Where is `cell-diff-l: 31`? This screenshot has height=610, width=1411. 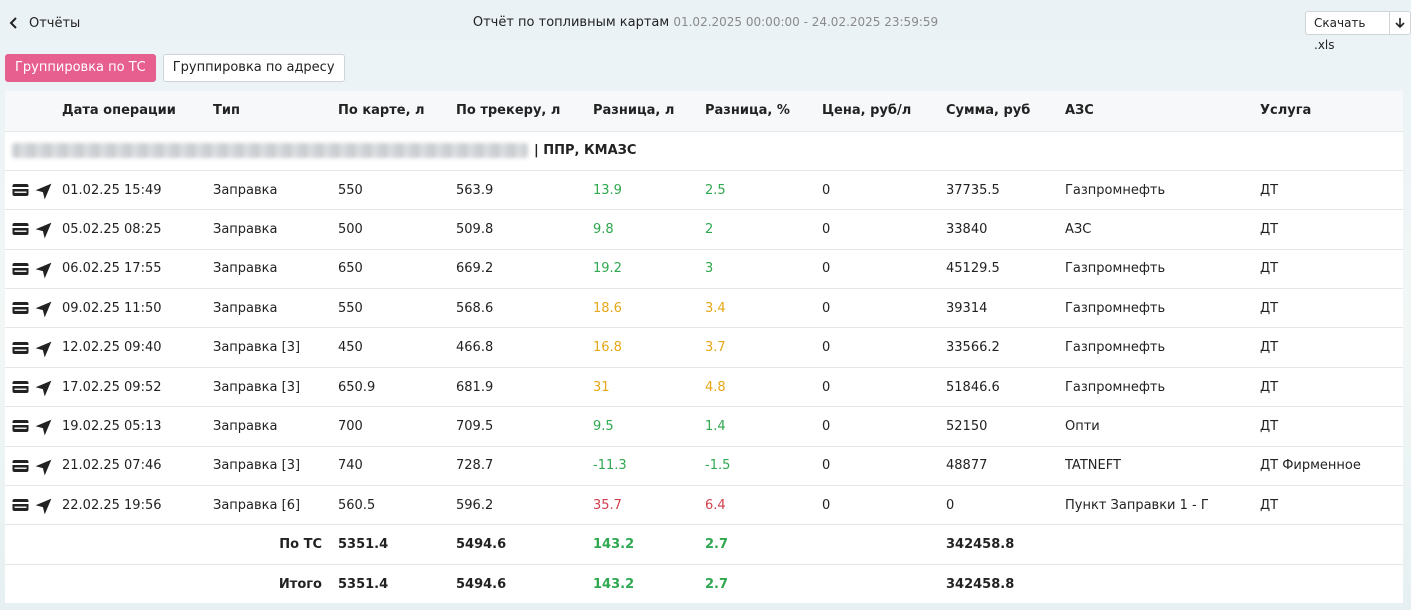
cell-diff-l: 31 is located at coordinates (649, 386).